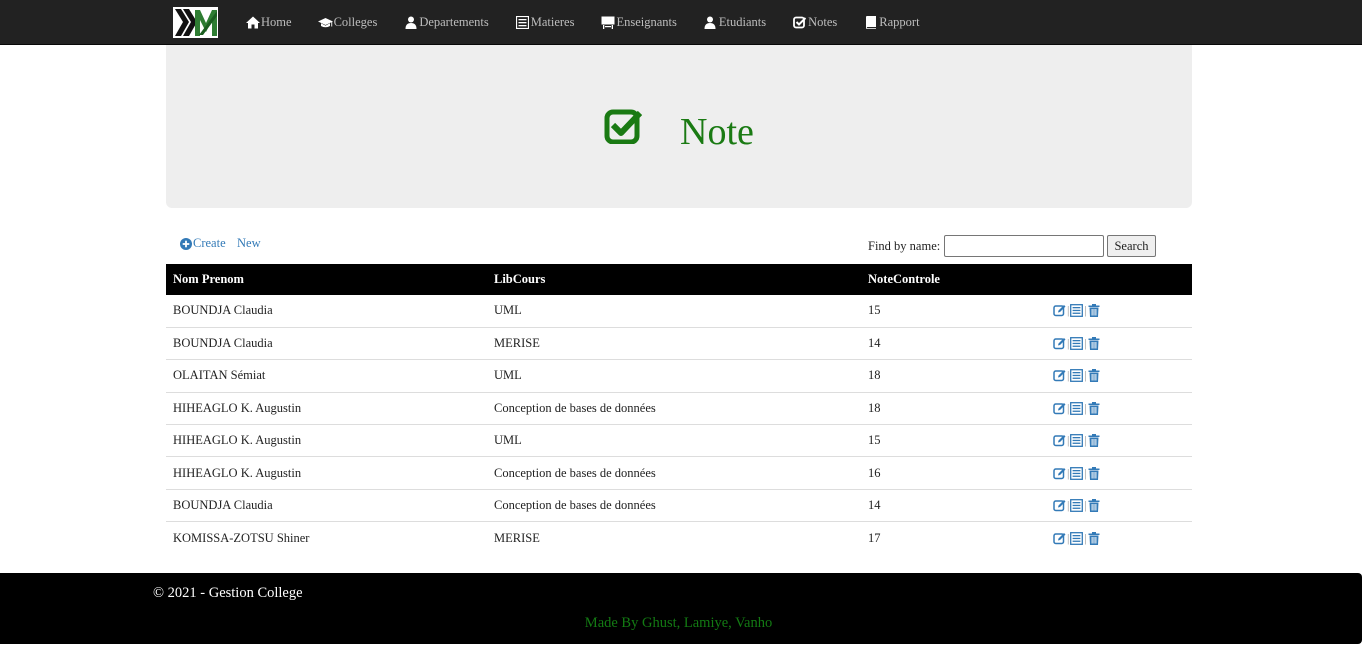 This screenshot has width=1362, height=646. What do you see at coordinates (552, 22) in the screenshot?
I see `nav-matieres-label: Matieres` at bounding box center [552, 22].